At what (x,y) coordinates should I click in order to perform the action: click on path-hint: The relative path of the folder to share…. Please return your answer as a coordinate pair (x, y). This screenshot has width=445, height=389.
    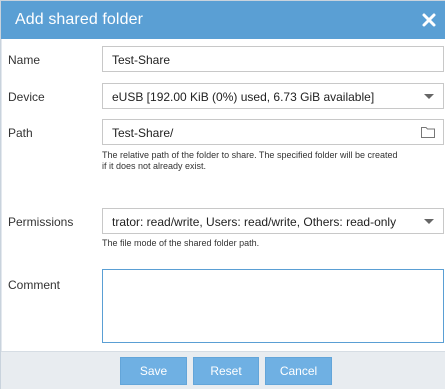
    Looking at the image, I should click on (272, 161).